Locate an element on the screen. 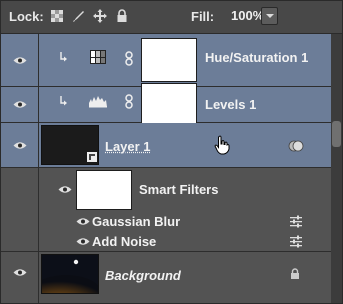 The height and width of the screenshot is (304, 343). lock-position-icon is located at coordinates (100, 16).